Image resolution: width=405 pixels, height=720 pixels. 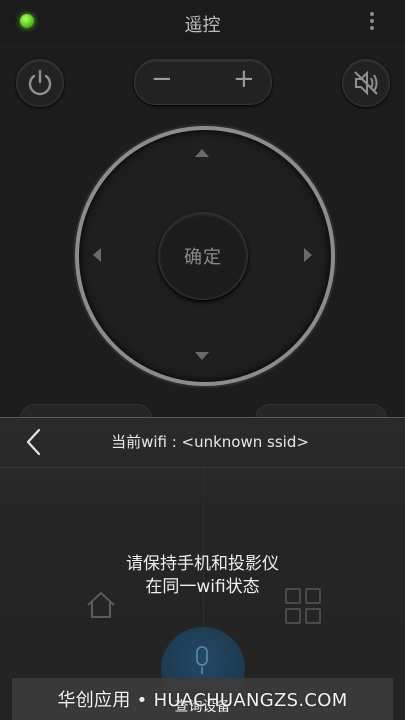 What do you see at coordinates (210, 442) in the screenshot?
I see `current-wifi-label: 当前wifi : <unknown ssid>` at bounding box center [210, 442].